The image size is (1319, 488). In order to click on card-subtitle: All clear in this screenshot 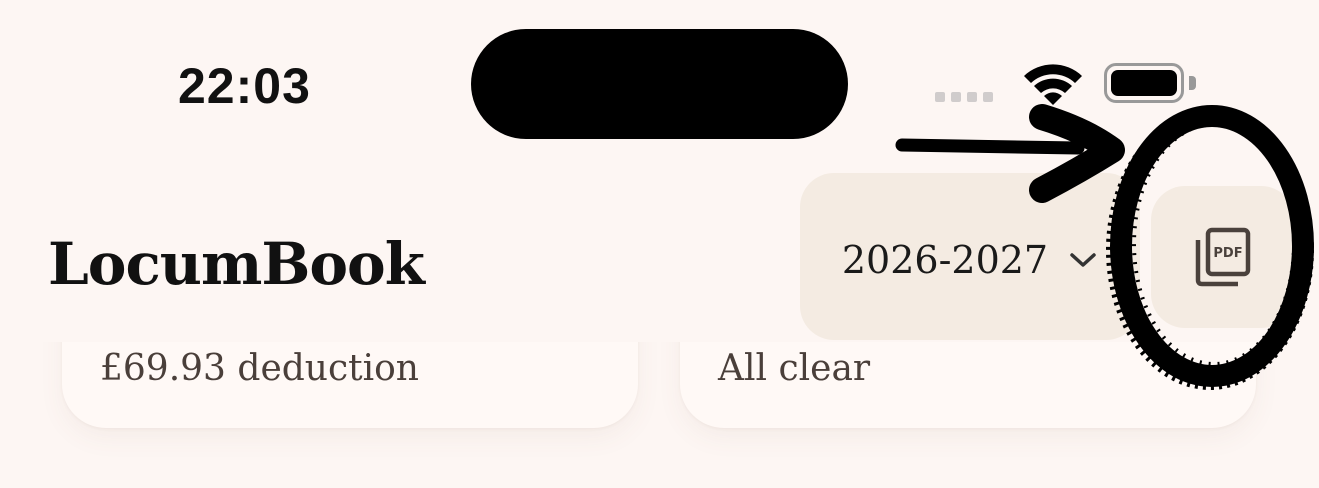, I will do `click(794, 368)`.